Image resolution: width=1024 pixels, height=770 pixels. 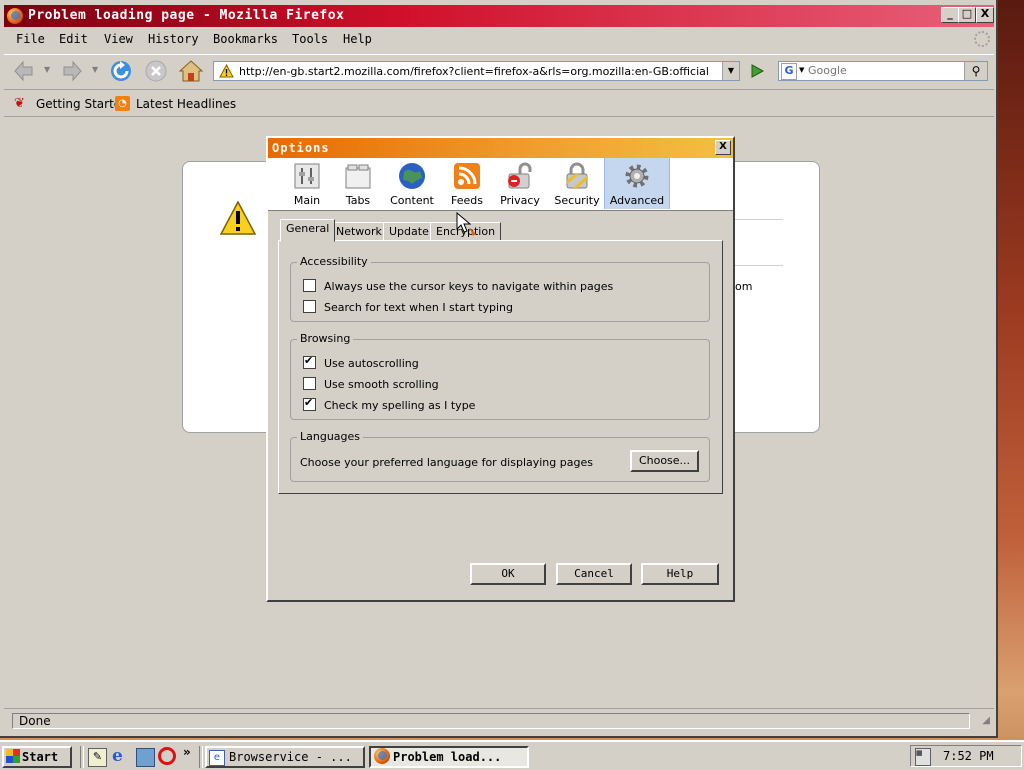 I want to click on reload-icon, so click(x=121, y=71).